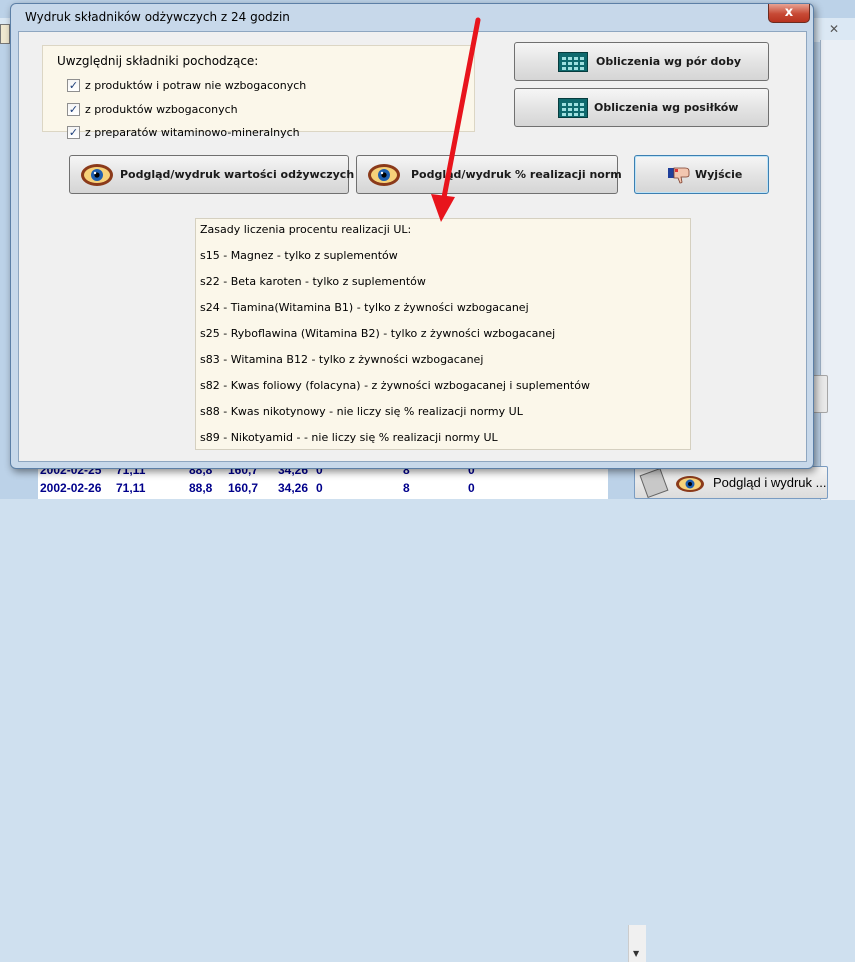 This screenshot has height=962, width=855. Describe the element at coordinates (636, 953) in the screenshot. I see `scroll-down-icon: ▼` at that location.